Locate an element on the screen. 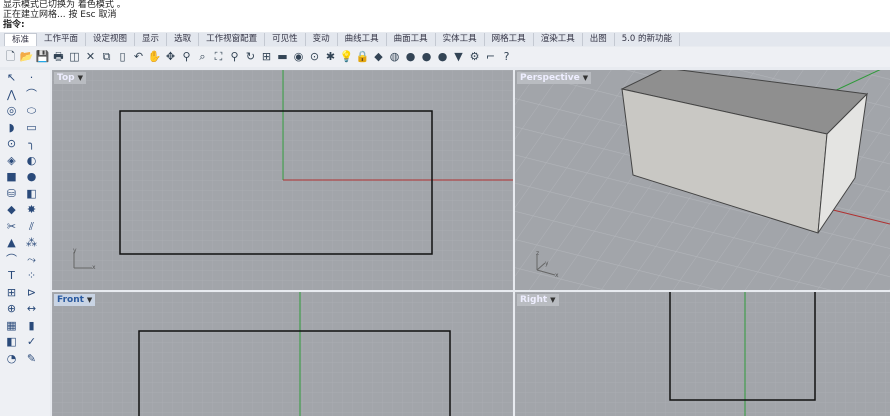 Image resolution: width=890 pixels, height=416 pixels. curve-icon: ⌒ is located at coordinates (31, 95).